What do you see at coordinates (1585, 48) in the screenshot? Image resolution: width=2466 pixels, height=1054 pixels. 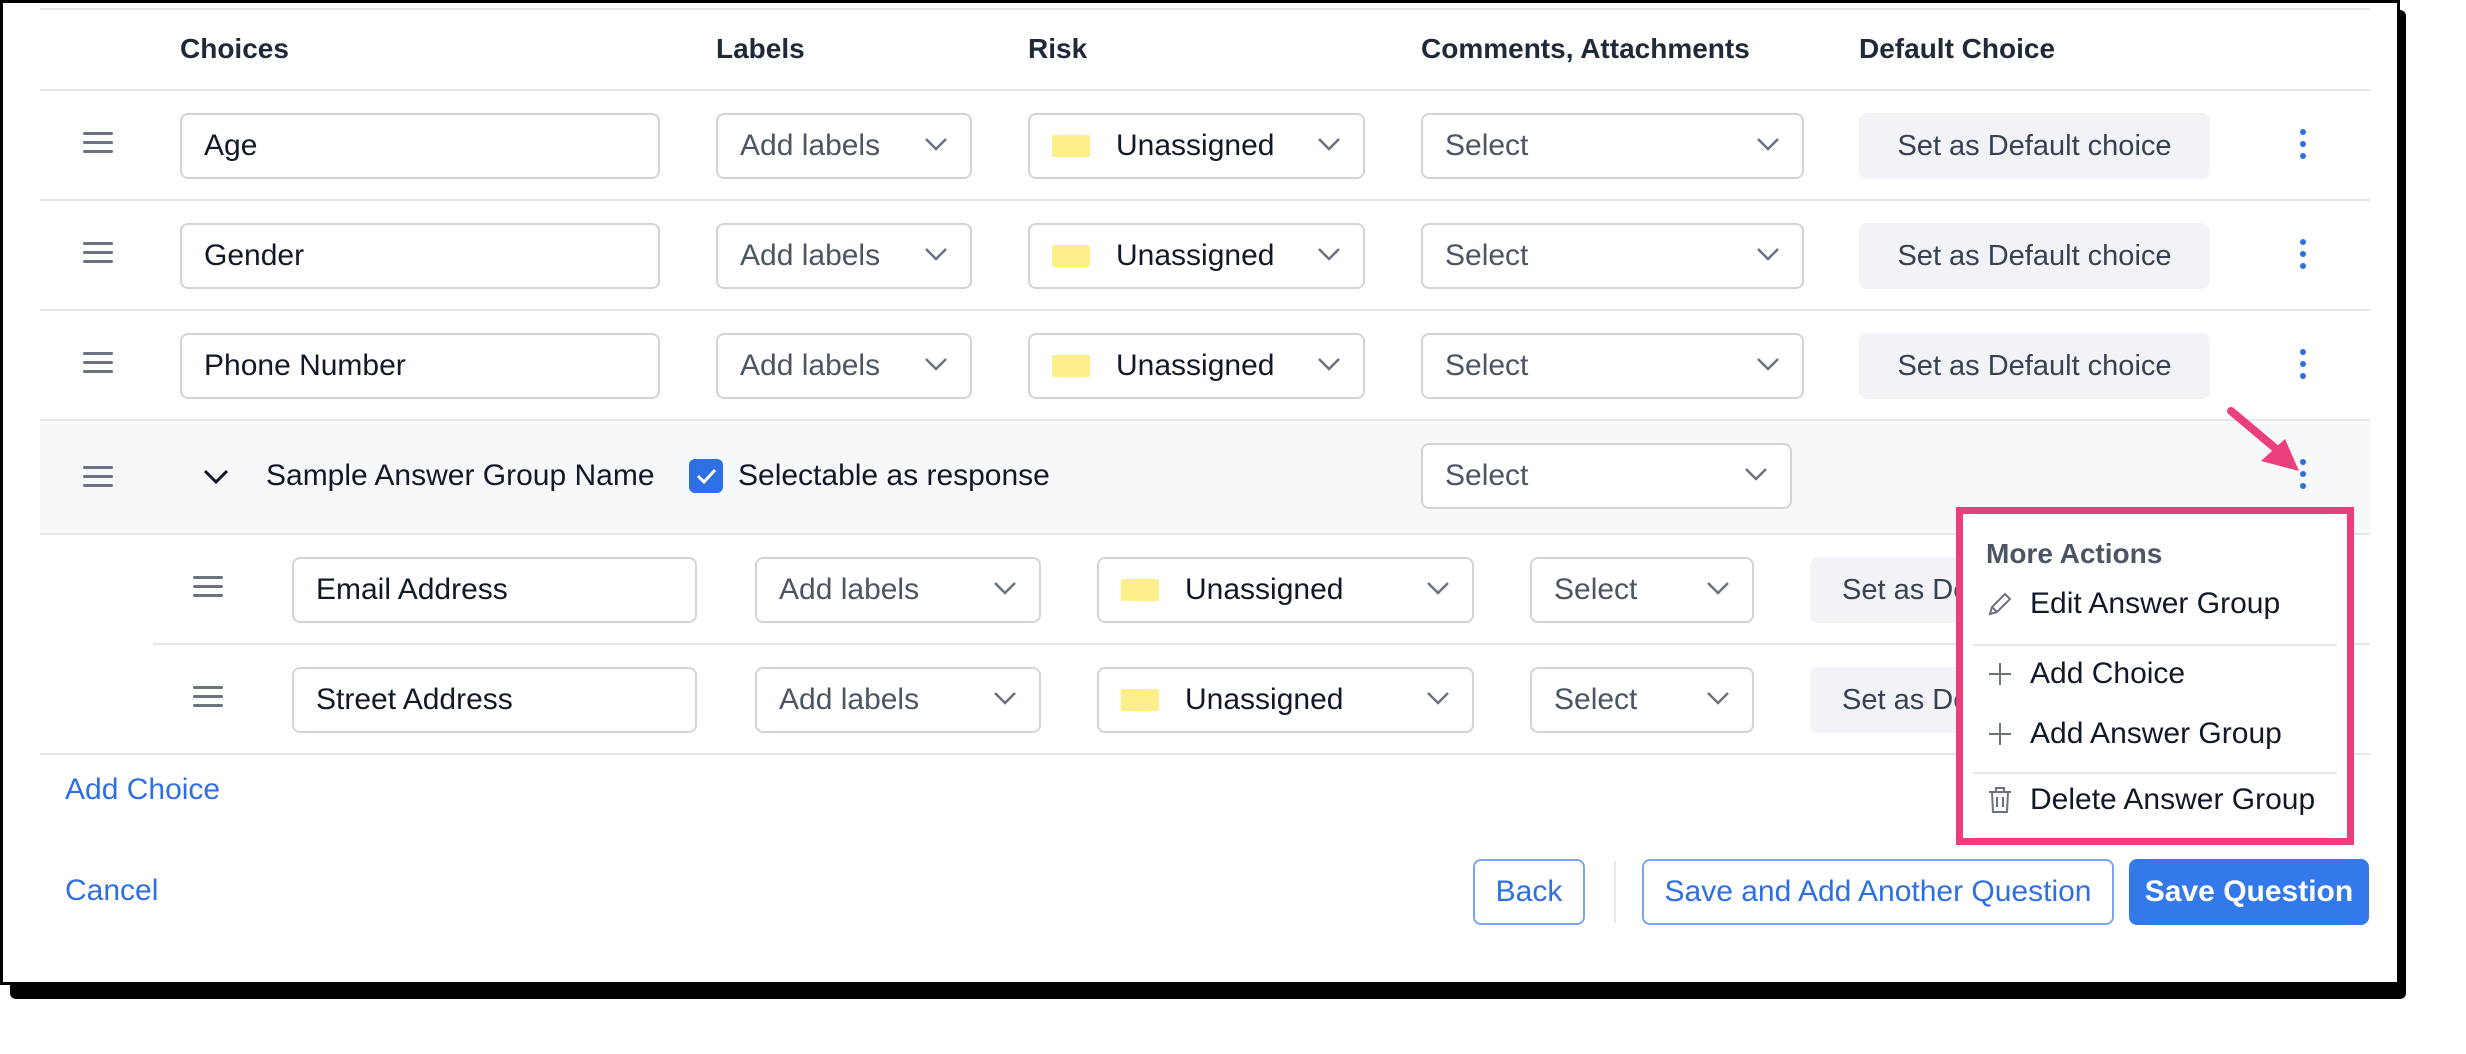 I see `column-header-comments: Comments, Attachments` at bounding box center [1585, 48].